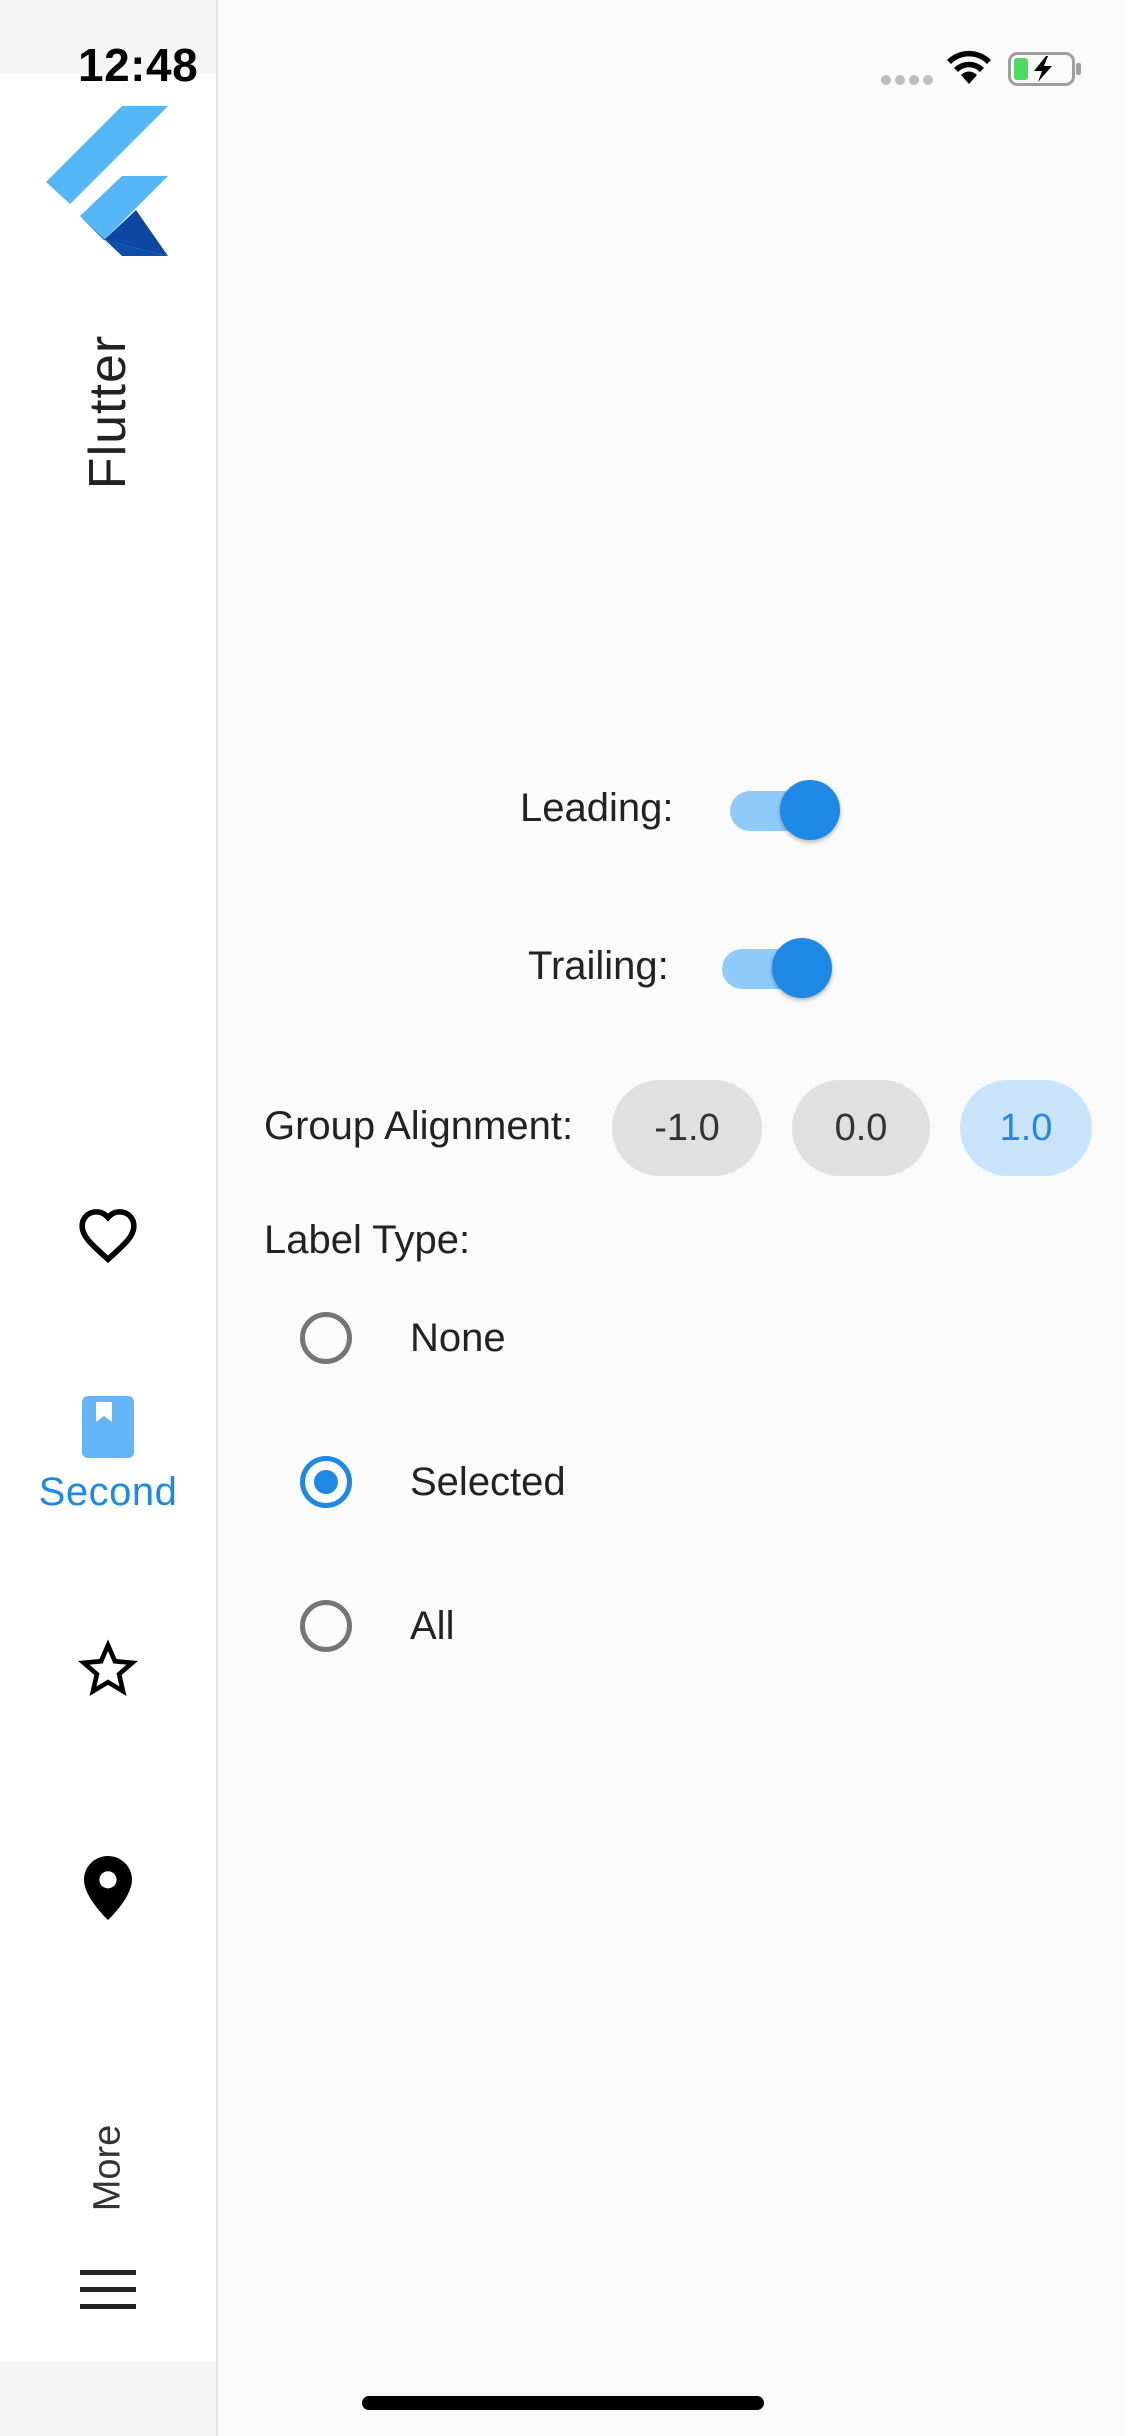 The image size is (1125, 2436). What do you see at coordinates (488, 1481) in the screenshot?
I see `radio-label: Selected` at bounding box center [488, 1481].